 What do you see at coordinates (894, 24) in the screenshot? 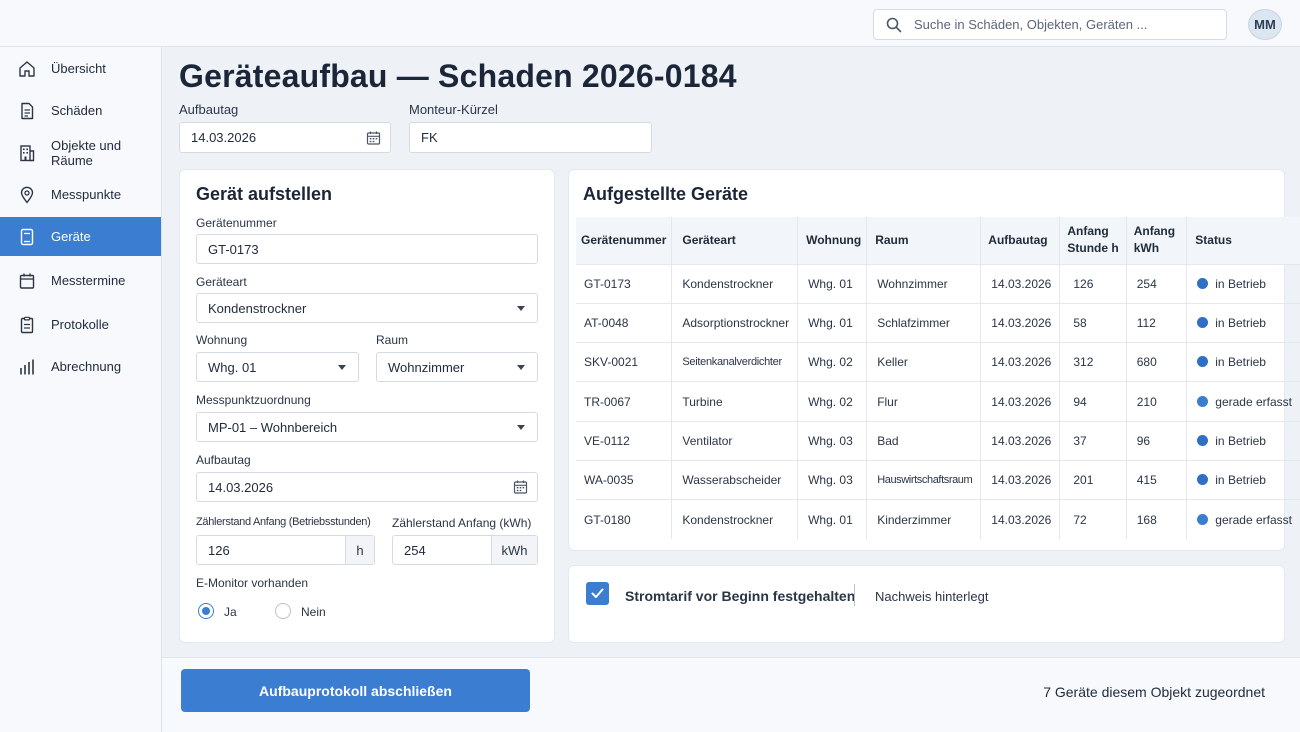
I see `search-icon` at bounding box center [894, 24].